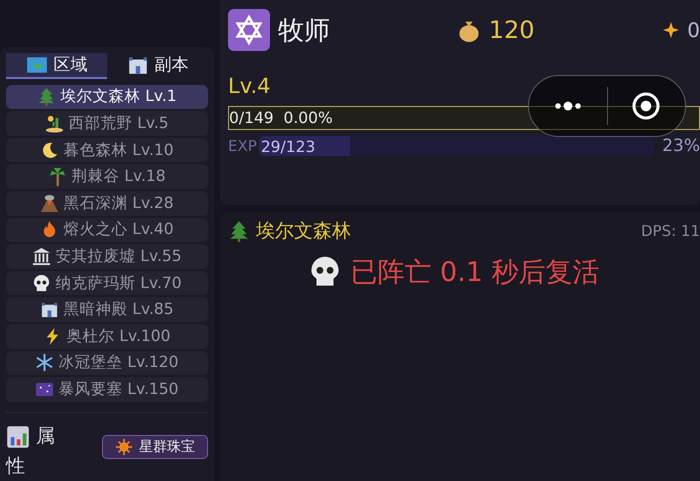  I want to click on star-count: 0, so click(693, 30).